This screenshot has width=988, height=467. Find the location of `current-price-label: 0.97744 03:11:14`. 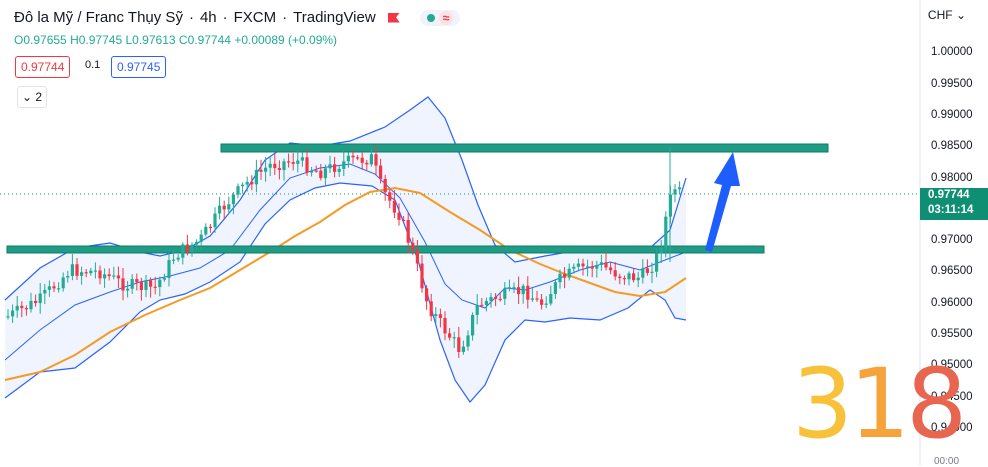

current-price-label: 0.97744 03:11:14 is located at coordinates (954, 204).